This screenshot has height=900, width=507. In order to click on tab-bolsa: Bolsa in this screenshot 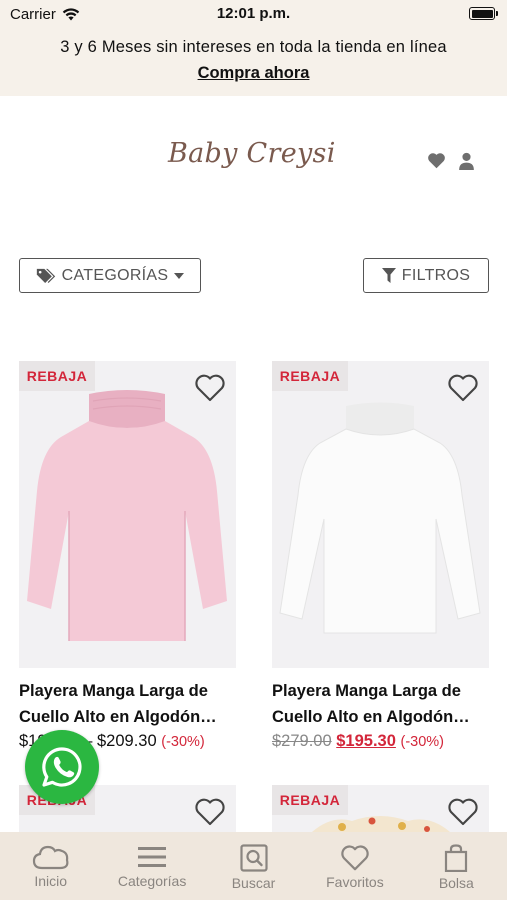, I will do `click(456, 866)`.